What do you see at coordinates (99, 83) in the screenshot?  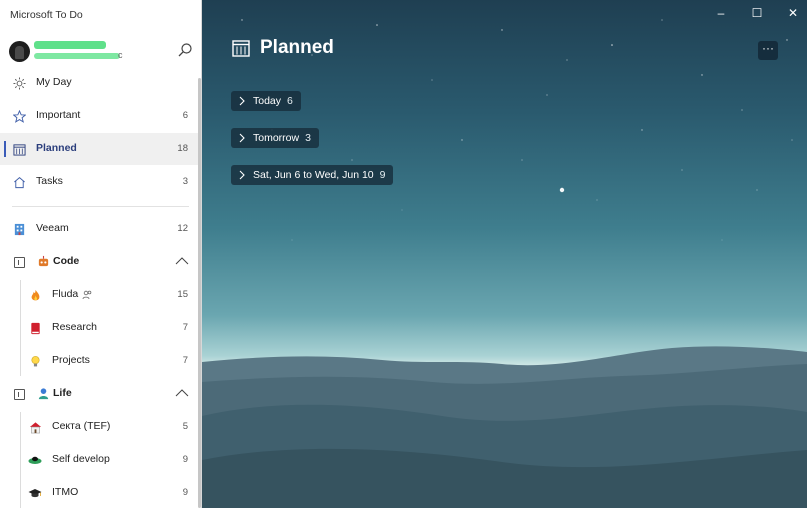 I see `sidebar-item-my-day: My Day` at bounding box center [99, 83].